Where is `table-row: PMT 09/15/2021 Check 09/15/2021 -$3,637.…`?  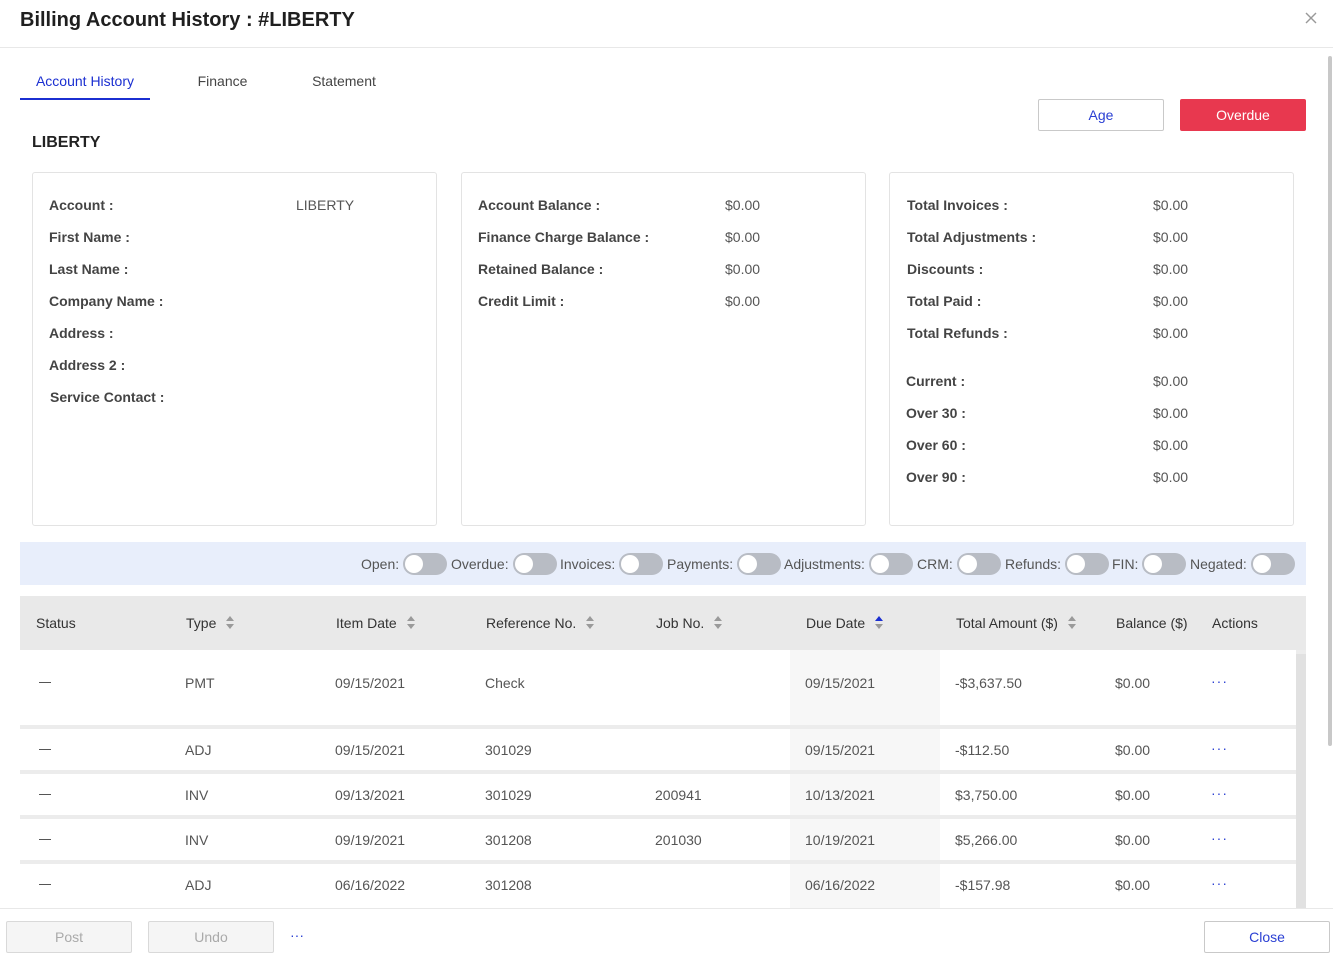 table-row: PMT 09/15/2021 Check 09/15/2021 -$3,637.… is located at coordinates (658, 687).